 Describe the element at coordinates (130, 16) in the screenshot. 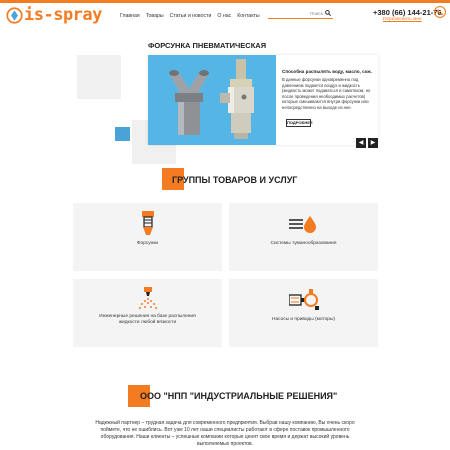

I see `nav-item-home: Главная` at that location.